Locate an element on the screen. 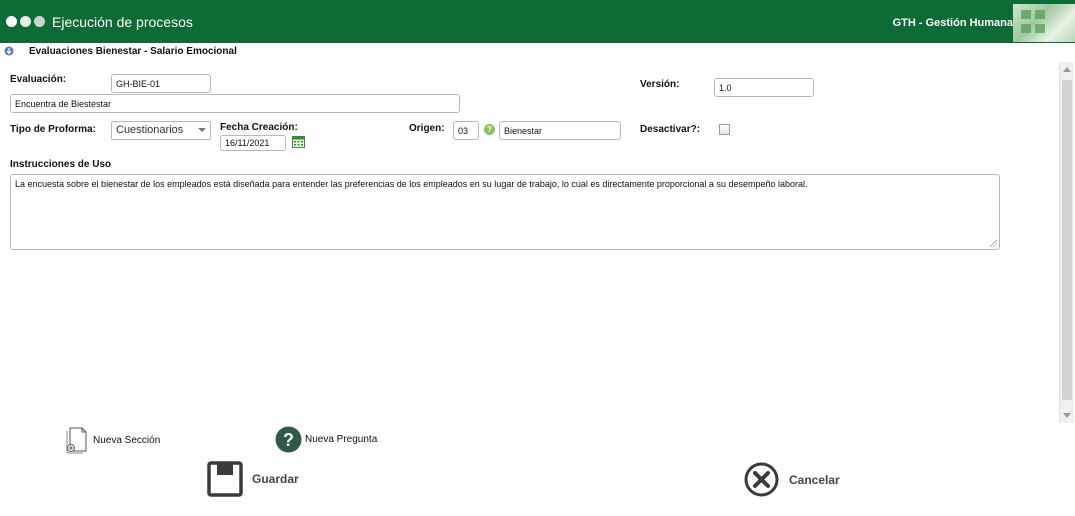 The height and width of the screenshot is (516, 1075). nueva-seccion-button: Nueva Sección is located at coordinates (112, 440).